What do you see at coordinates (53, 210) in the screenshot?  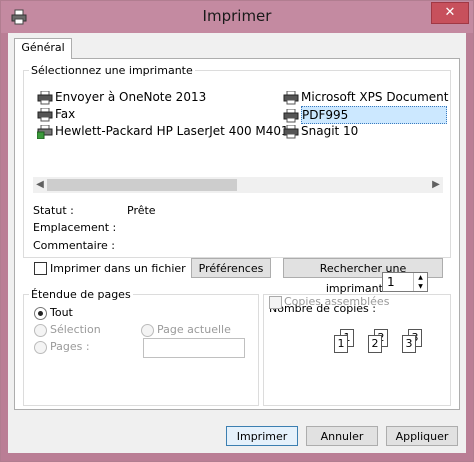 I see `status-label: Statut :` at bounding box center [53, 210].